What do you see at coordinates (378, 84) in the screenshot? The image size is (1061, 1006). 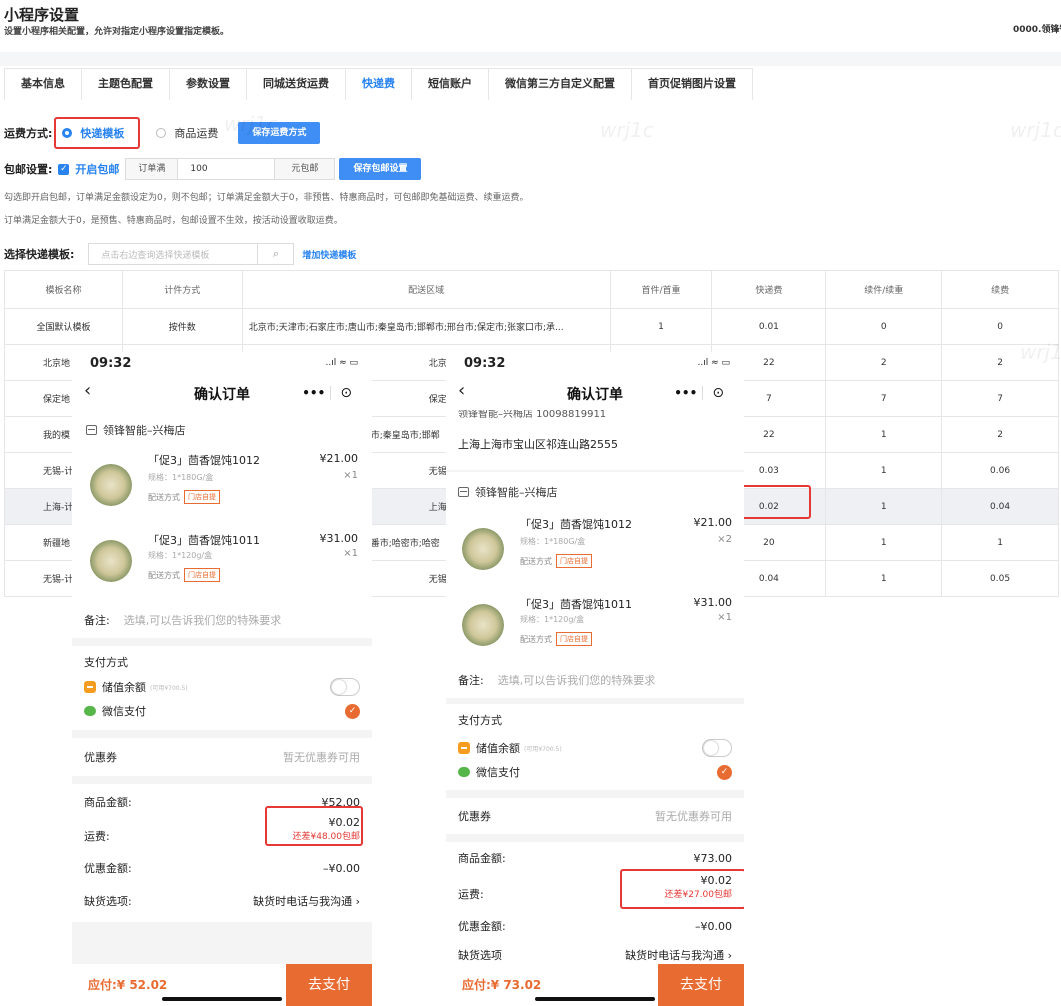 I see `tab-express-fee: 快递费` at bounding box center [378, 84].